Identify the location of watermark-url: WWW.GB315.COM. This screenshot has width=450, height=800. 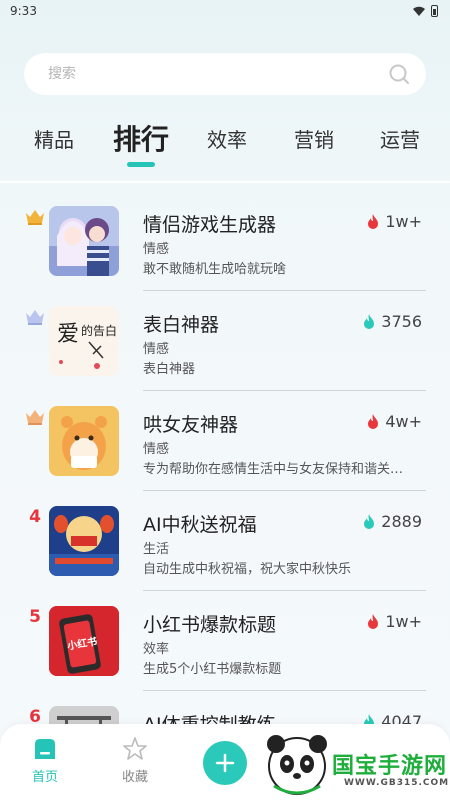
(397, 783).